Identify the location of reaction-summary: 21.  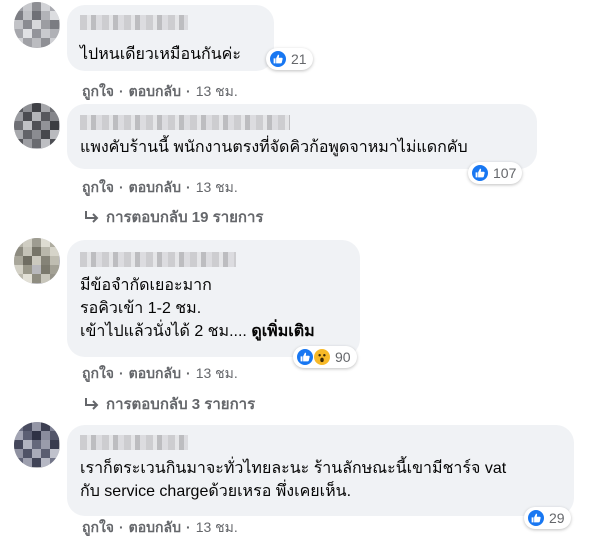
(289, 59).